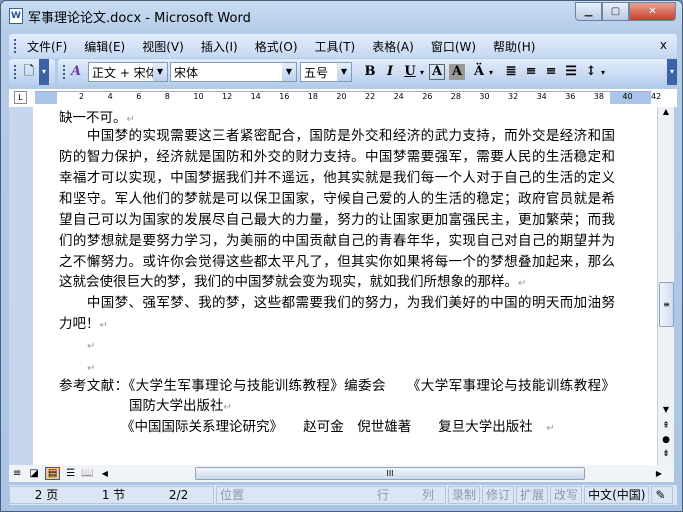 The image size is (683, 512). What do you see at coordinates (666, 440) in the screenshot?
I see `browse-object-icon: ●` at bounding box center [666, 440].